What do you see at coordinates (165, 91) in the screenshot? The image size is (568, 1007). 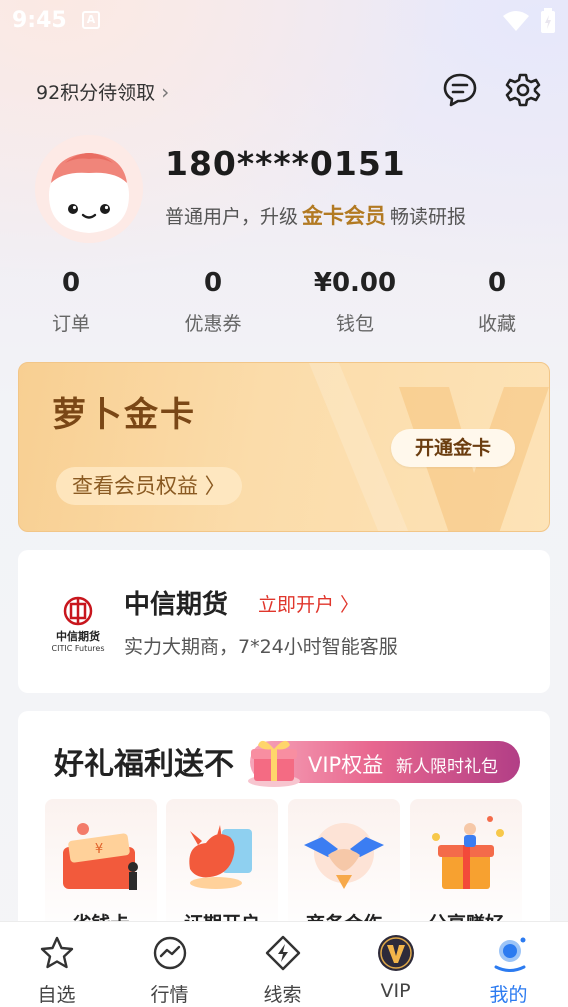 I see `chevron-right-icon: ›` at bounding box center [165, 91].